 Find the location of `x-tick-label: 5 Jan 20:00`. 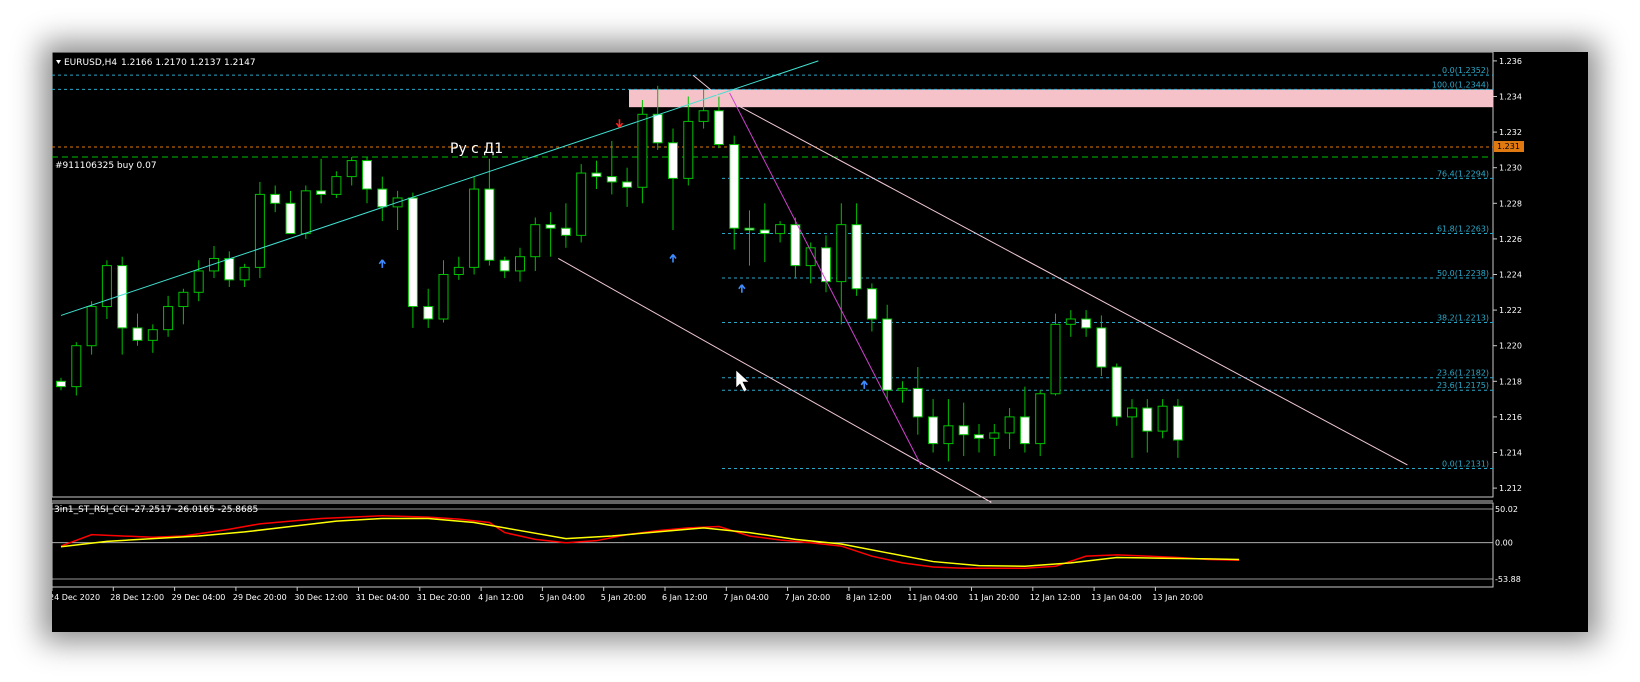

x-tick-label: 5 Jan 20:00 is located at coordinates (624, 597).